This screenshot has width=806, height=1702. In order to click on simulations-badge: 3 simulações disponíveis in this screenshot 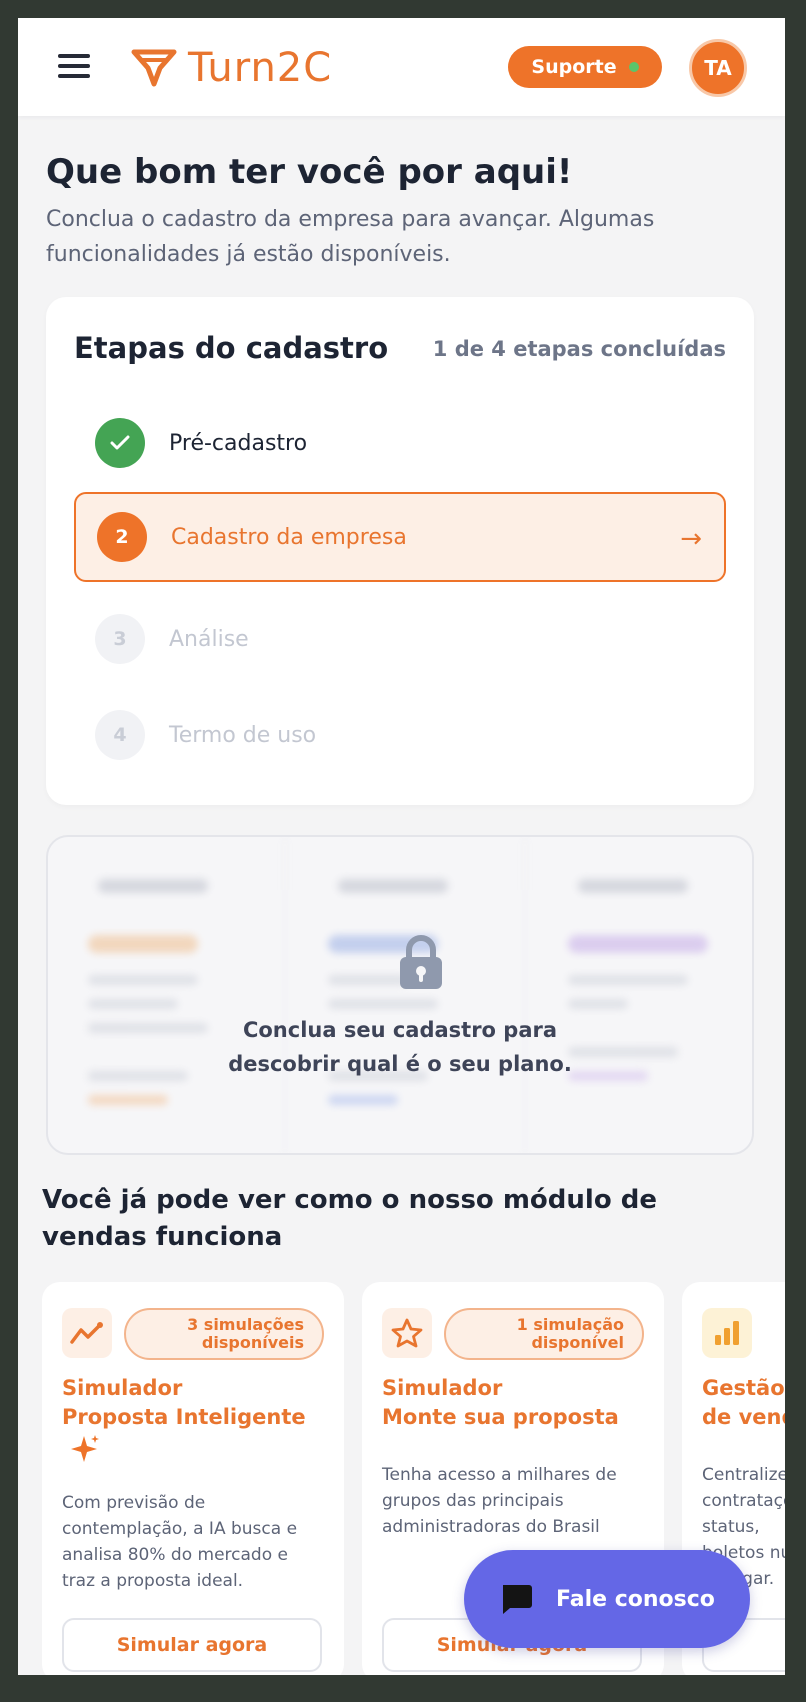, I will do `click(224, 1334)`.